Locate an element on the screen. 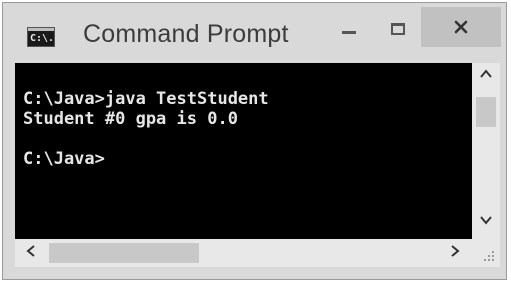 The width and height of the screenshot is (511, 284). maximize-icon is located at coordinates (398, 29).